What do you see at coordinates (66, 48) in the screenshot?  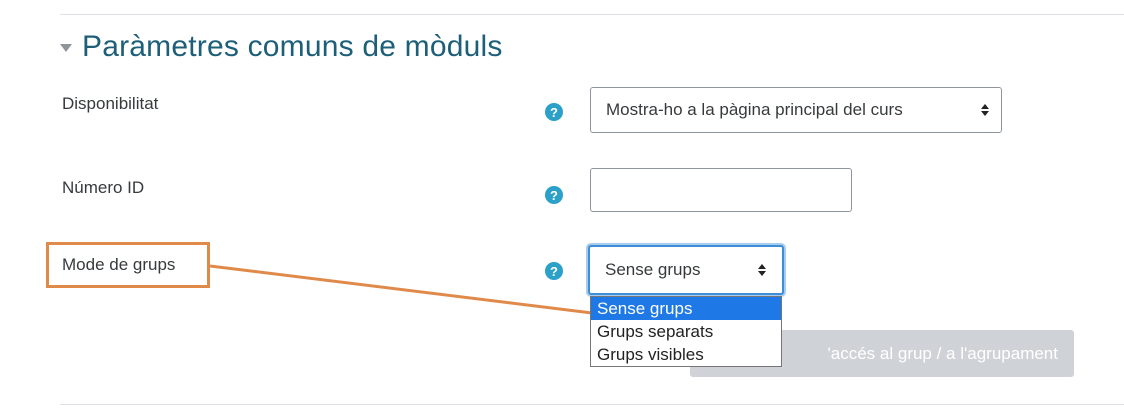 I see `caret-down-icon` at bounding box center [66, 48].